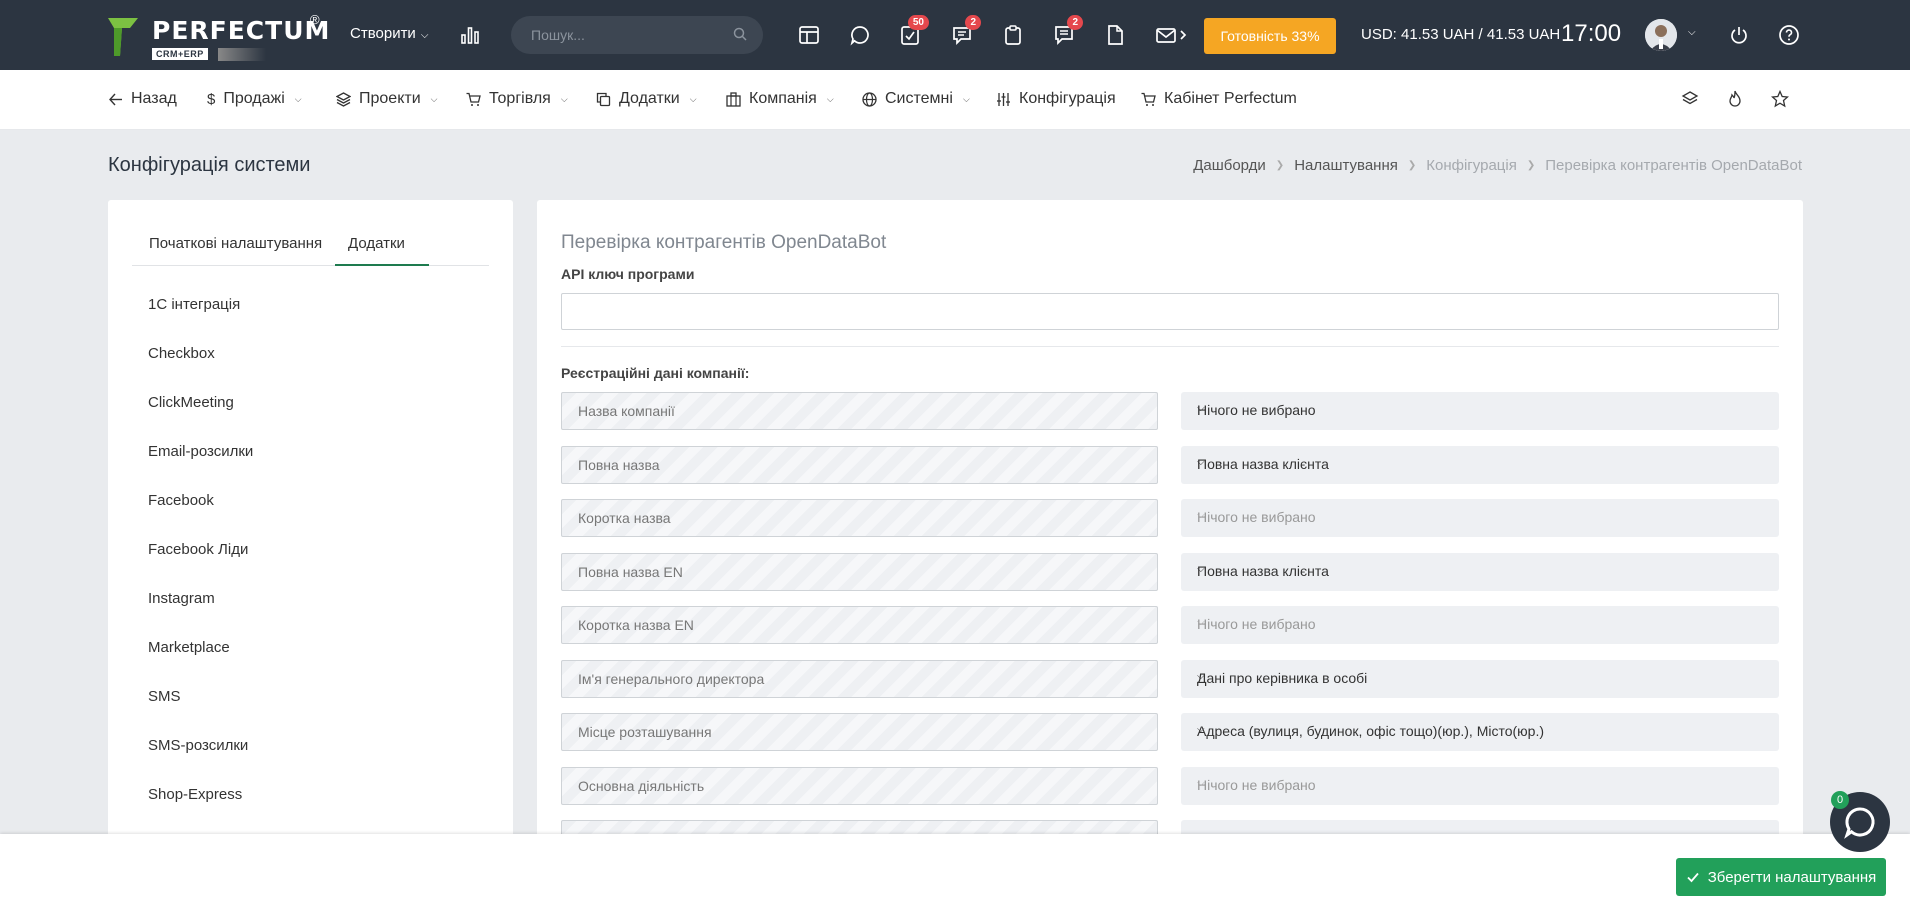 The image size is (1910, 917). What do you see at coordinates (1480, 679) in the screenshot?
I see `select-ceo-name: Дані про керівника в особі ⌵` at bounding box center [1480, 679].